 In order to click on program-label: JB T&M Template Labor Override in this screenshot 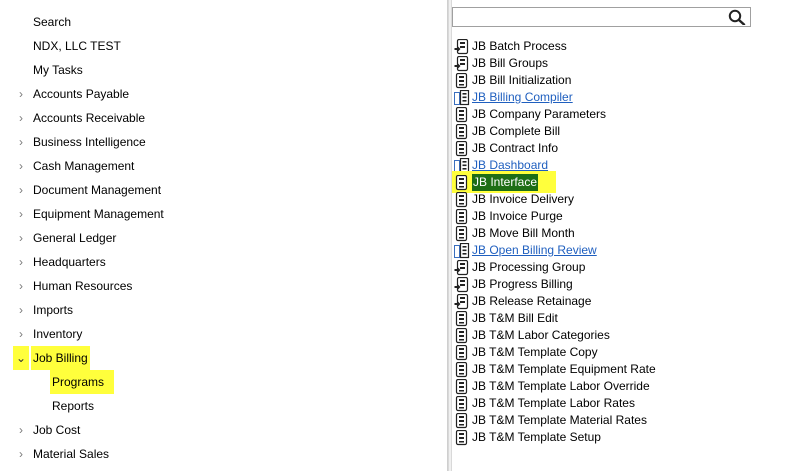, I will do `click(561, 386)`.